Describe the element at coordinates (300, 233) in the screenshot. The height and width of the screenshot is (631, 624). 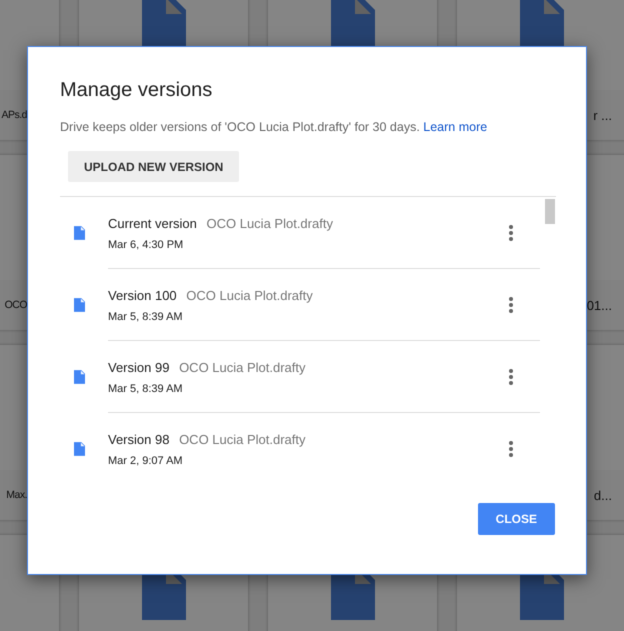
I see `version-row: Current version OCO Lucia Plot.drafty Mar 6, 4:30 PM` at that location.